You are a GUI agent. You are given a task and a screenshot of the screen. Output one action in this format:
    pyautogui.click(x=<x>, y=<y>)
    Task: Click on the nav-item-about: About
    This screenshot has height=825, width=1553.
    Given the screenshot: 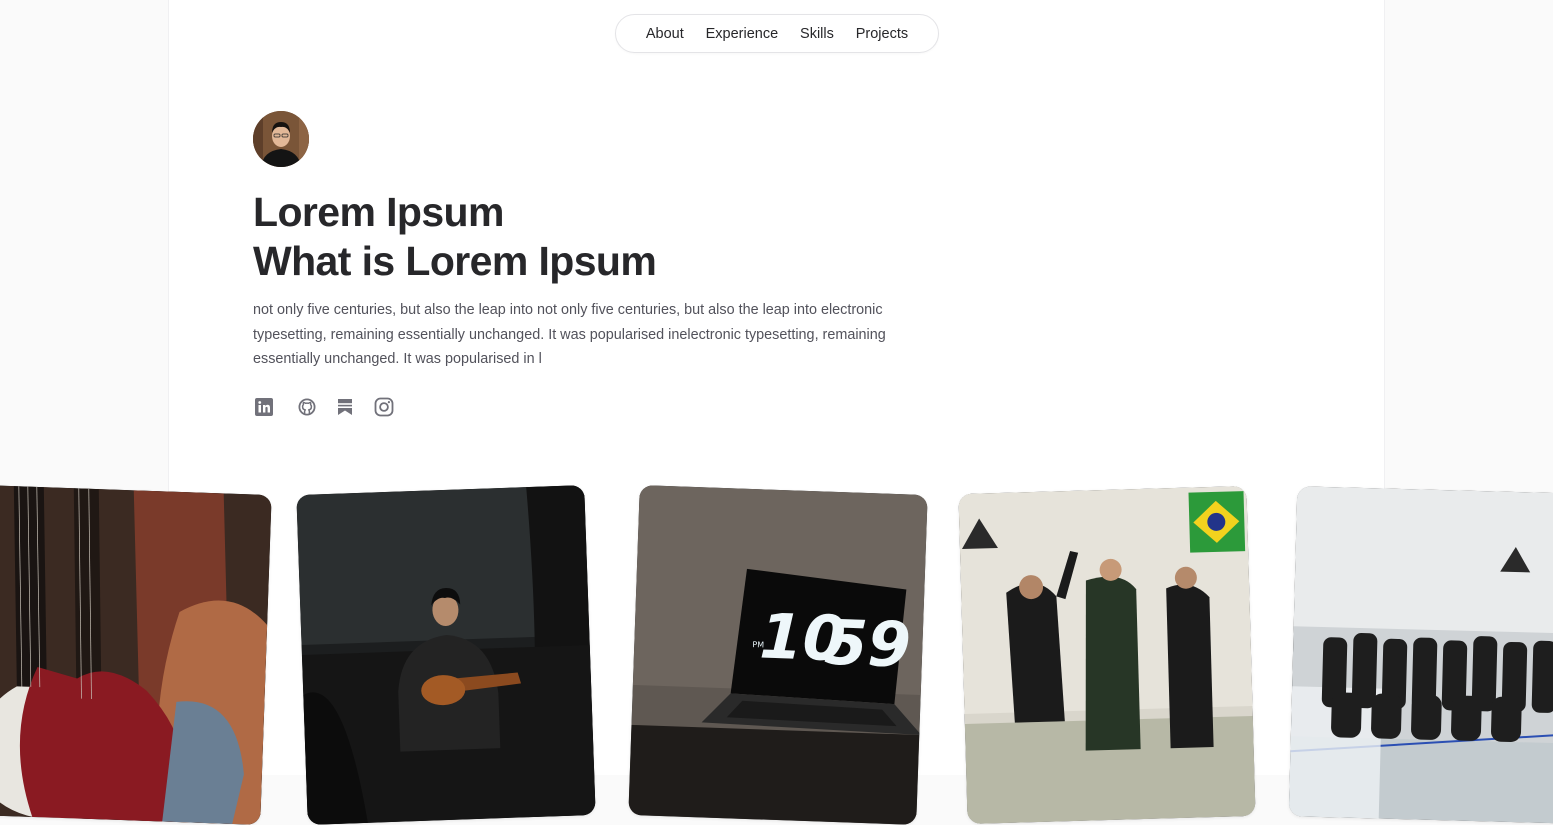 What is the action you would take?
    pyautogui.click(x=665, y=34)
    